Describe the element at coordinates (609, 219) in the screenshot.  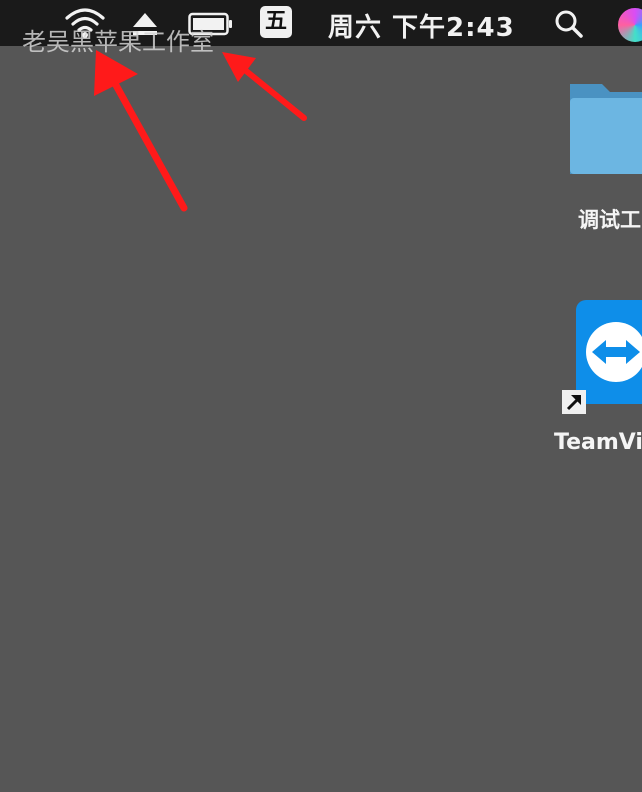
I see `desktop-item-label: 调试工` at that location.